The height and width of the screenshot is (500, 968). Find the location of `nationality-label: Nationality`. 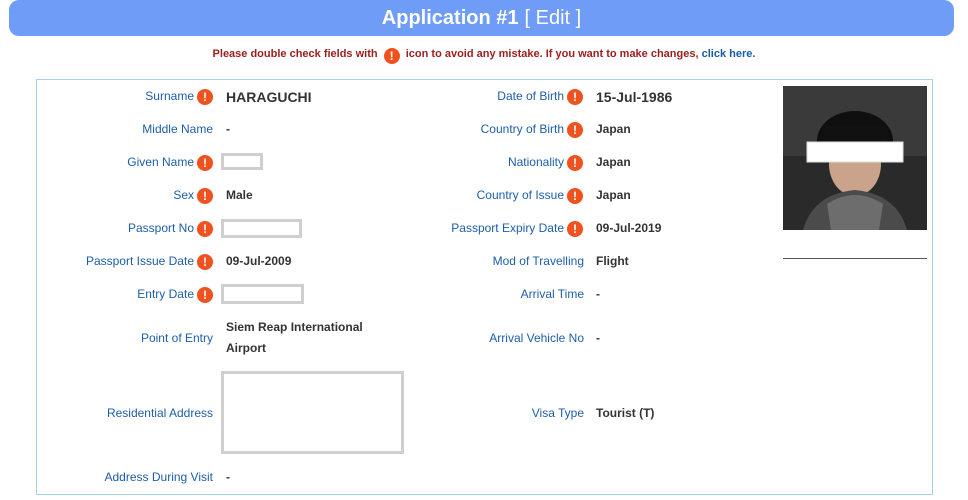

nationality-label: Nationality is located at coordinates (535, 162).